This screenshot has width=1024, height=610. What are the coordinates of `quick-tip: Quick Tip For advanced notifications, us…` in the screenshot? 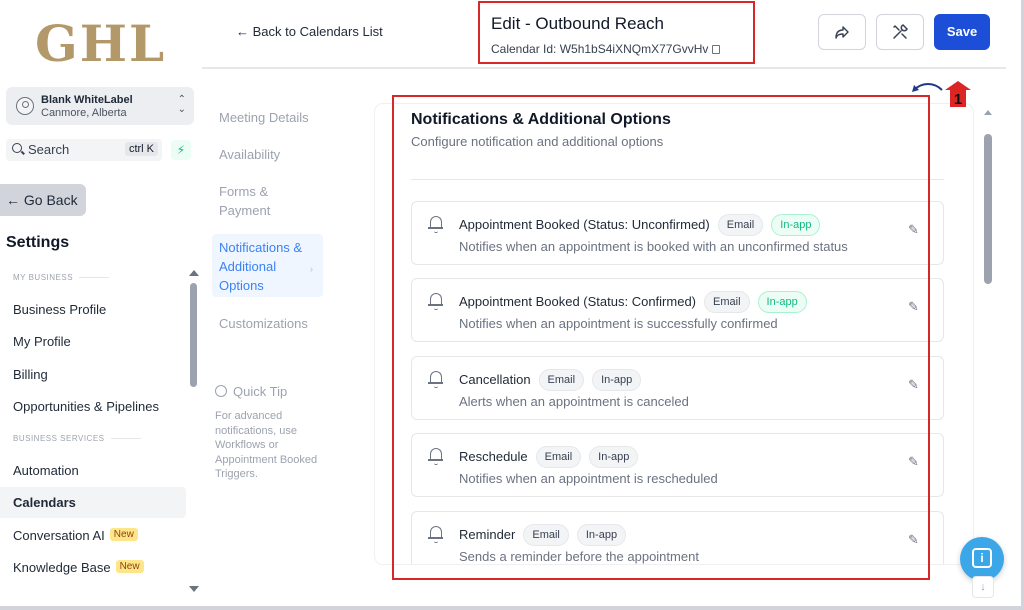 It's located at (272, 433).